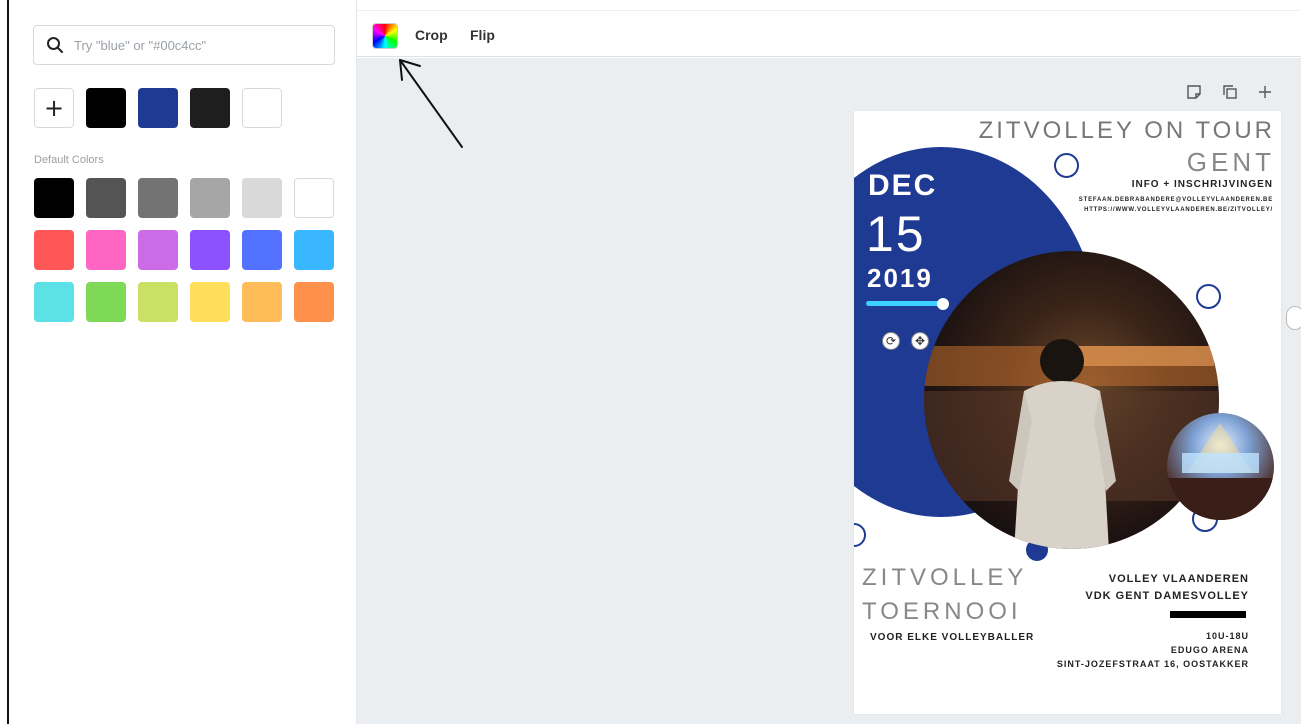  I want to click on poster-time: 10U-18U, so click(1227, 636).